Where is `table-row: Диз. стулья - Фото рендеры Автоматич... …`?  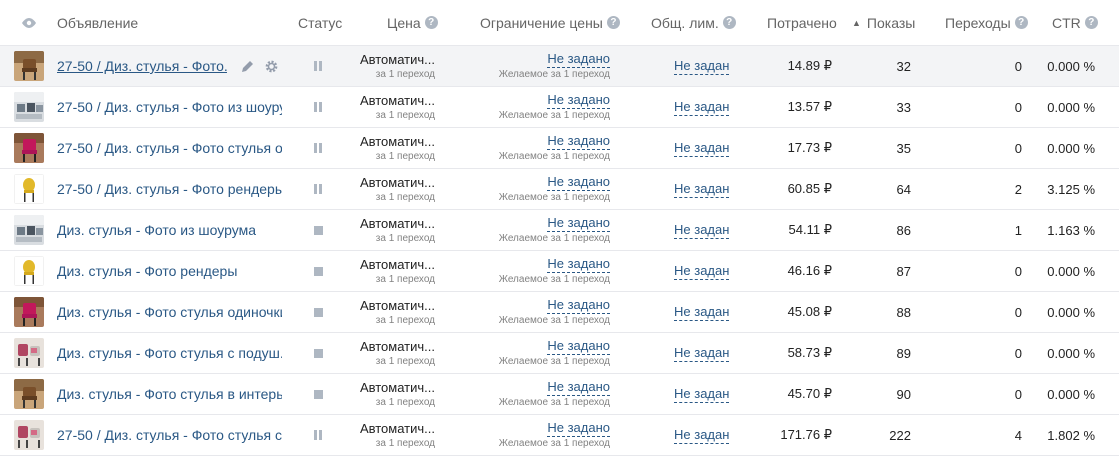
table-row: Диз. стулья - Фото рендеры Автоматич... … is located at coordinates (559, 271).